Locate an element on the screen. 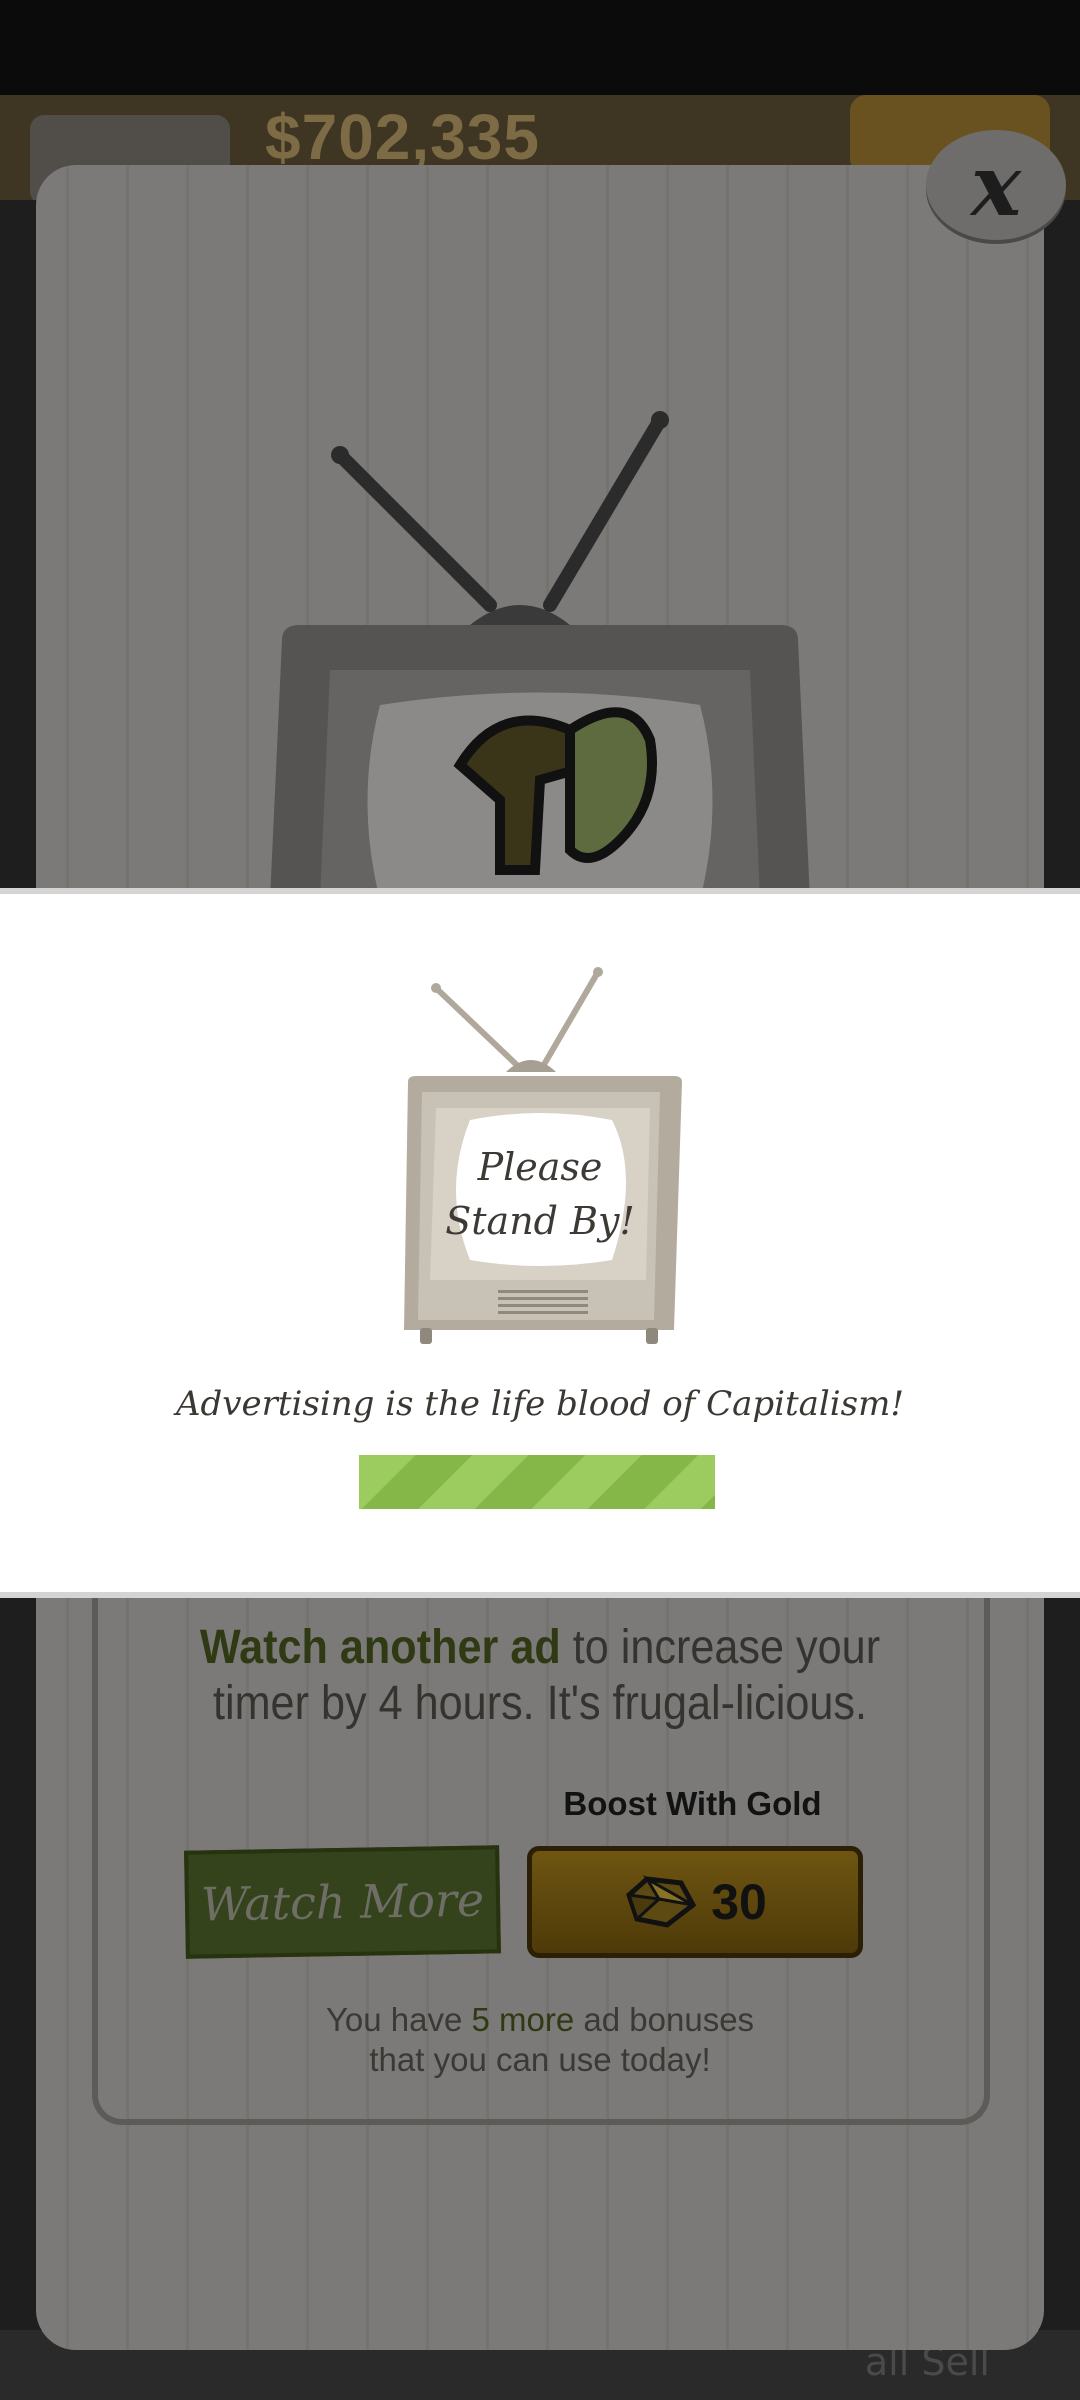  bonus-prefix: You have is located at coordinates (398, 2019).